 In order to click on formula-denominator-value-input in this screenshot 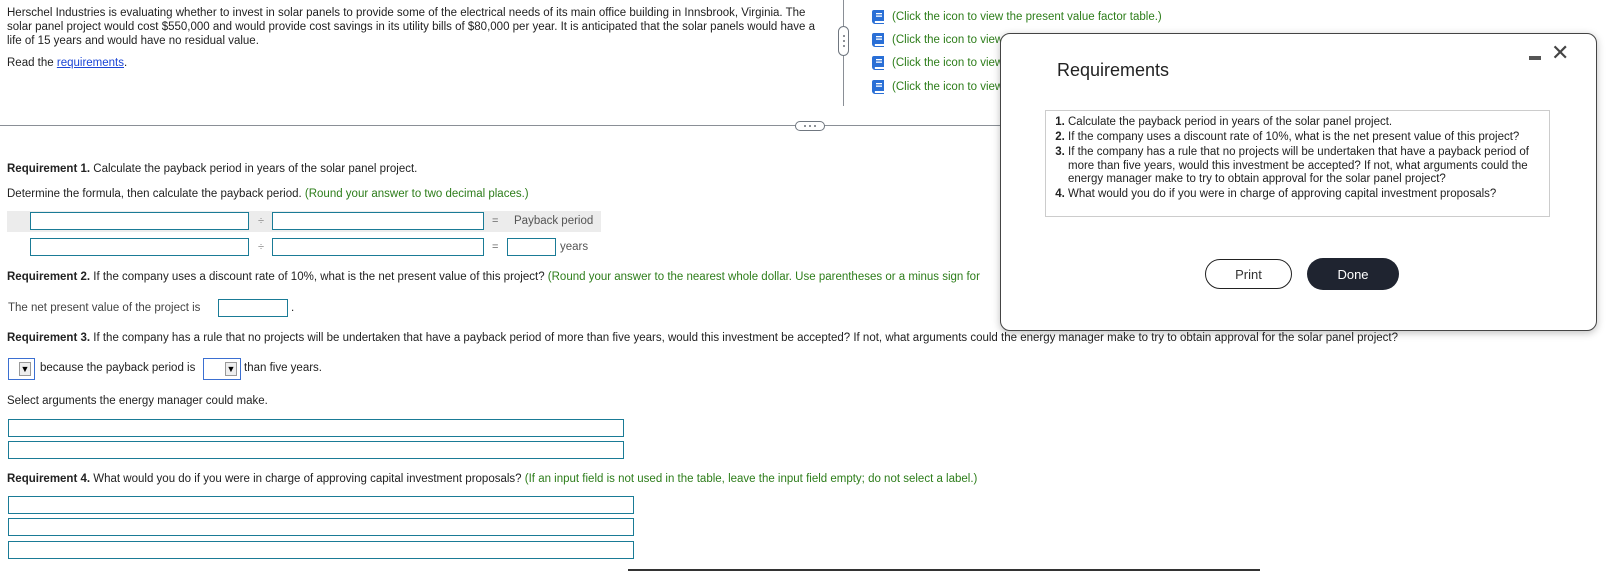, I will do `click(378, 247)`.